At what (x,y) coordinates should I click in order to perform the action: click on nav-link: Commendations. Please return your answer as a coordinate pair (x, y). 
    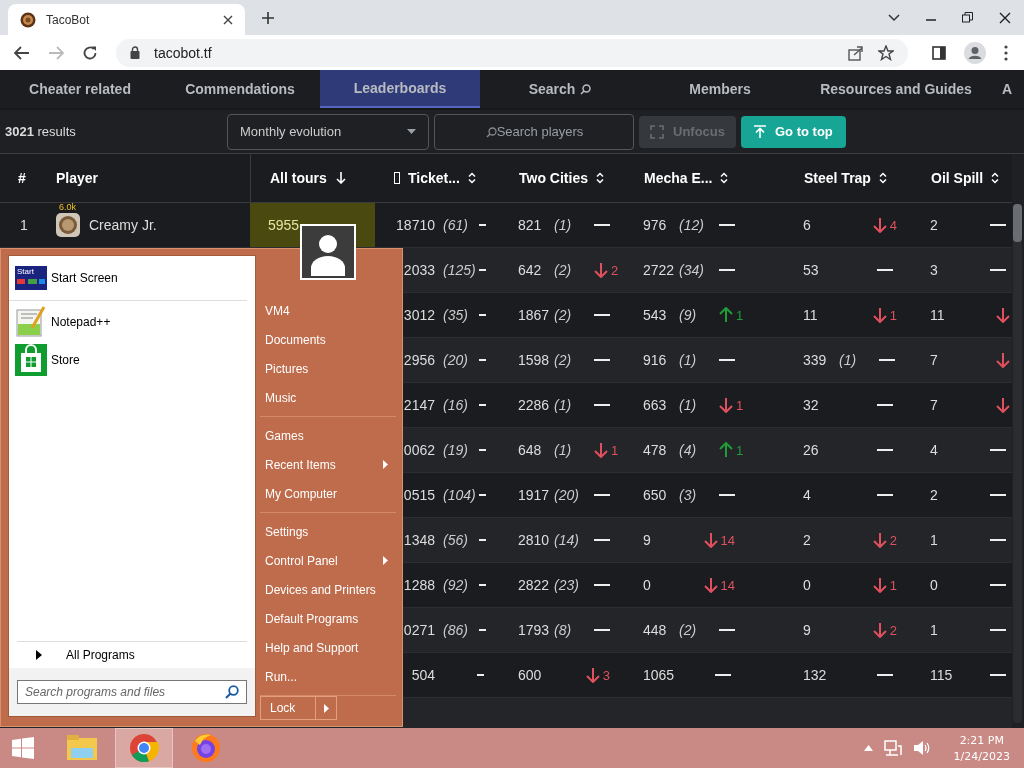
    Looking at the image, I should click on (240, 89).